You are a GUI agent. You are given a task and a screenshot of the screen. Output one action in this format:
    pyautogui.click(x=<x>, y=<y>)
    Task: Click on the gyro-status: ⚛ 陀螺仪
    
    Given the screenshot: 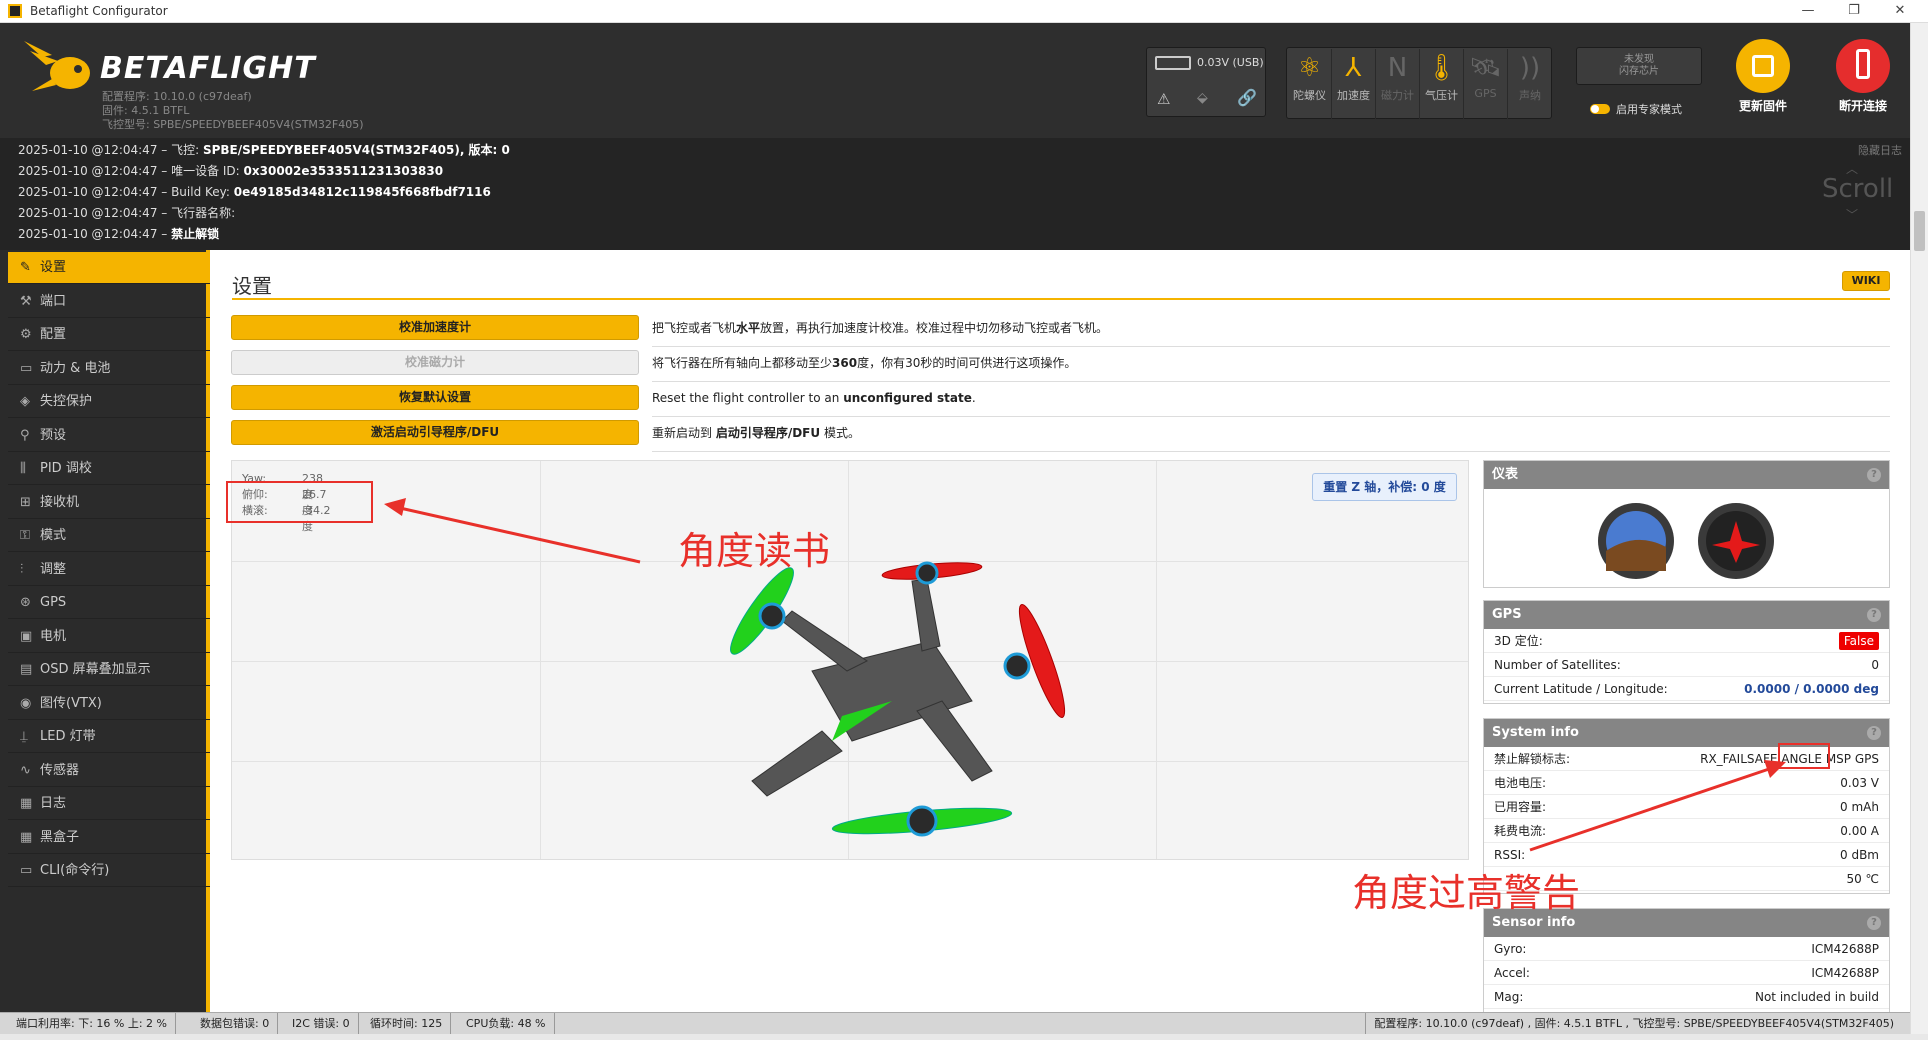 What is the action you would take?
    pyautogui.click(x=1310, y=84)
    